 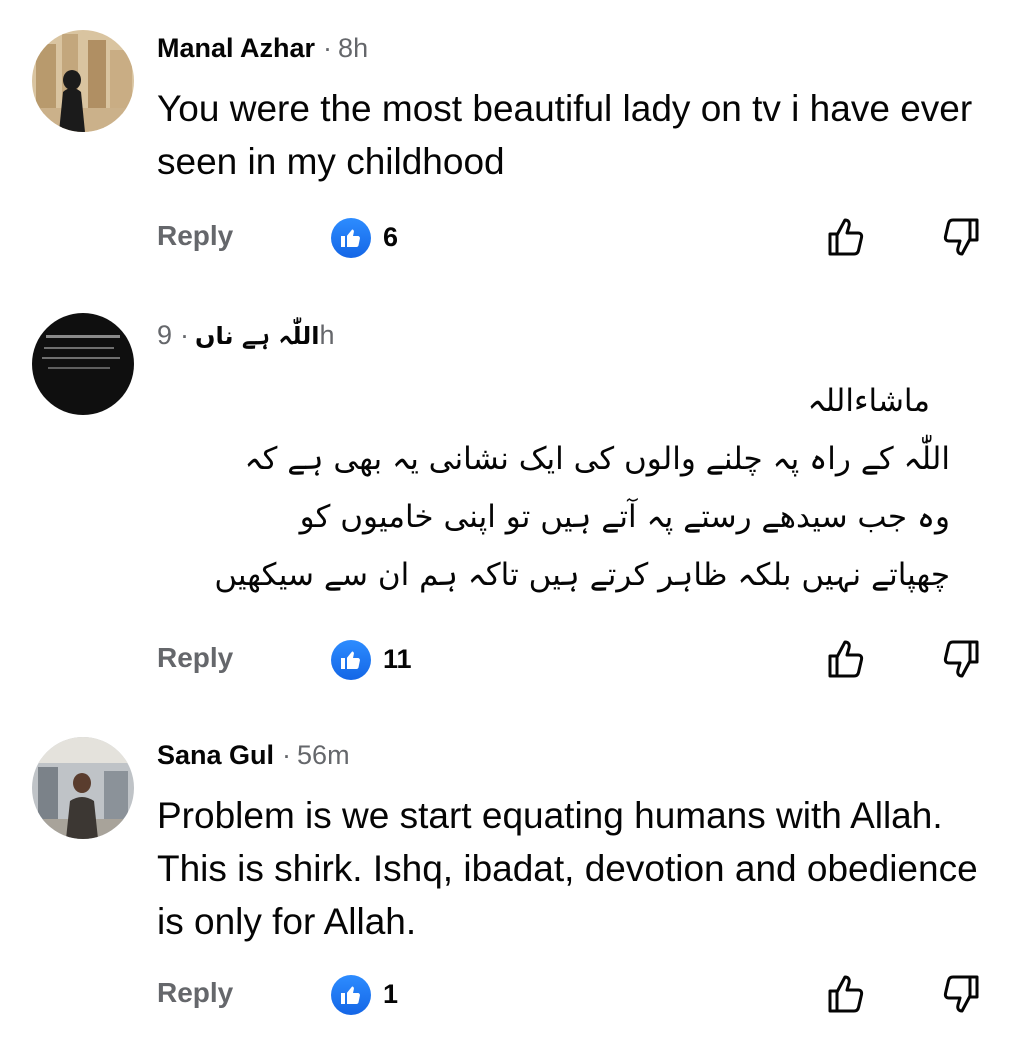 What do you see at coordinates (257, 336) in the screenshot?
I see `comment-author: اللّٰہ ہے ناں` at bounding box center [257, 336].